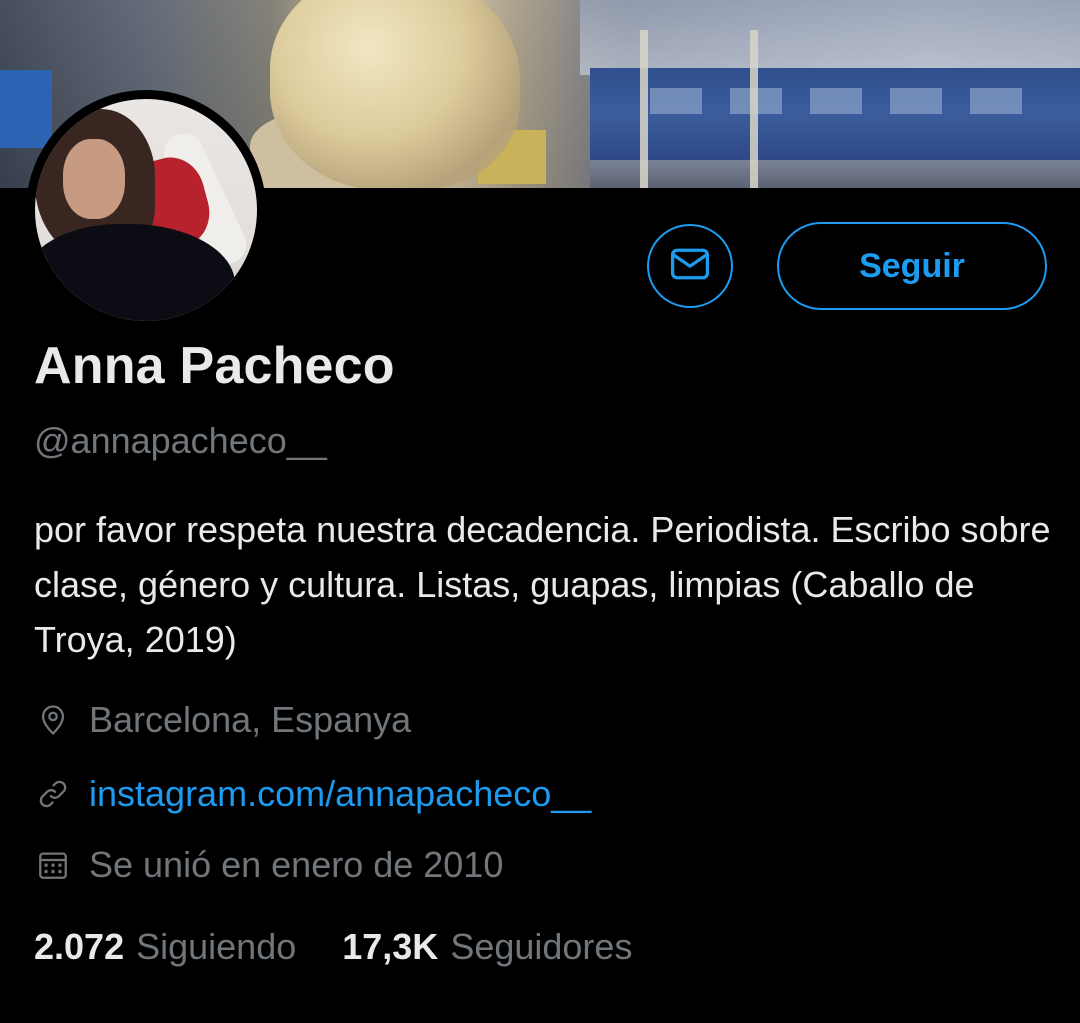 This screenshot has width=1080, height=1023. I want to click on display-name: Anna Pacheco, so click(214, 366).